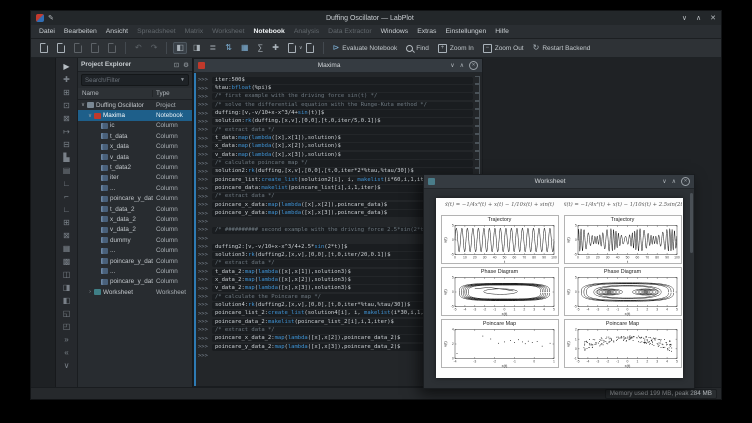  I want to click on toggle-properties-explorer-button: ◨, so click(197, 48).